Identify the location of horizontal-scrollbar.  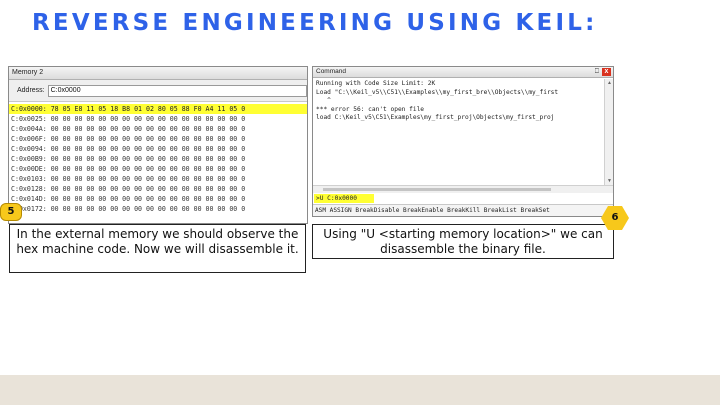
(463, 189).